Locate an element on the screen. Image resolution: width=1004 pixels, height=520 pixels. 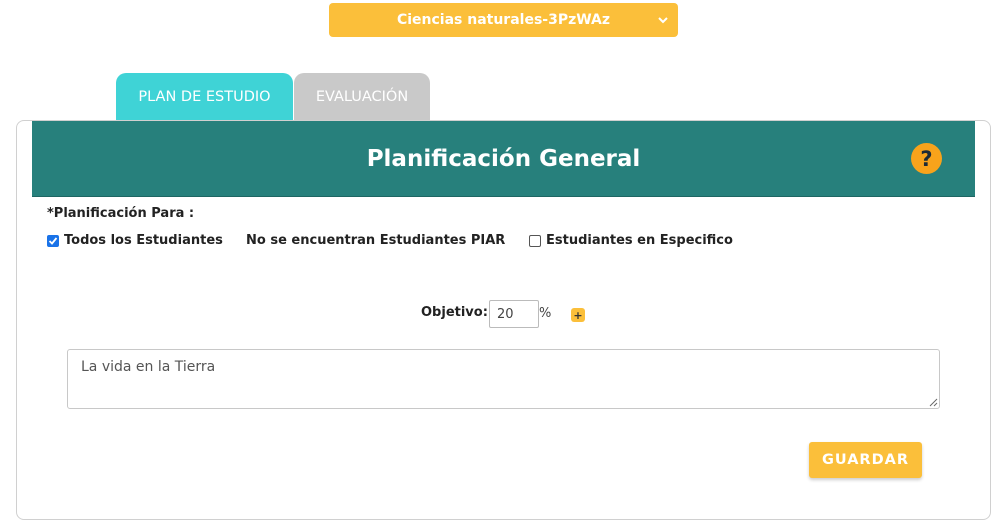
plus-icon: + is located at coordinates (578, 315).